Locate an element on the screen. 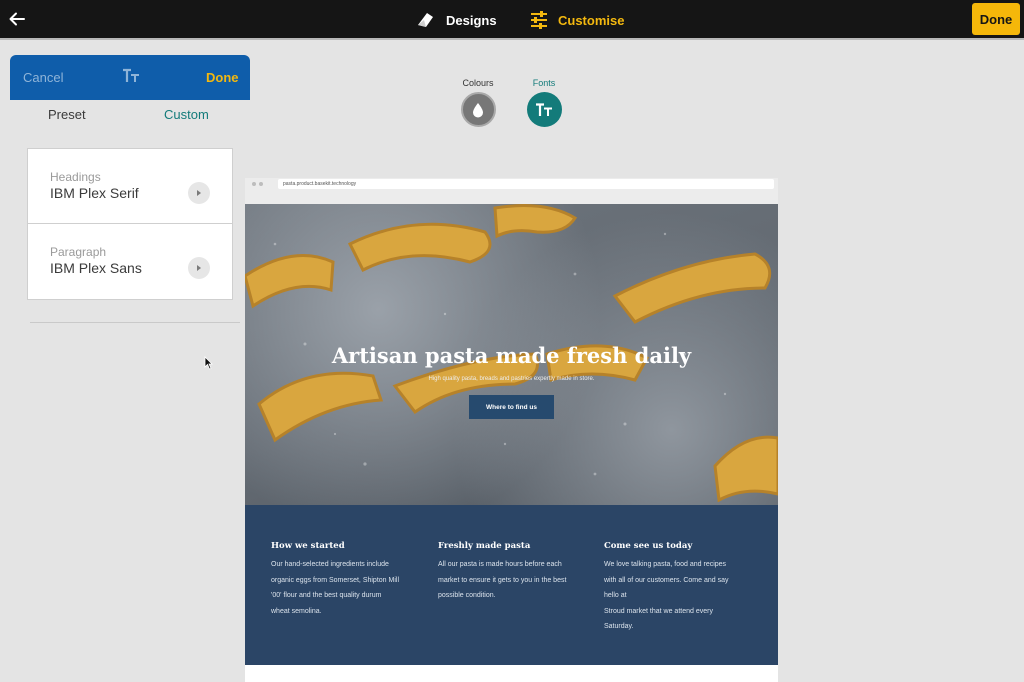  text-line: We love talking pasta, food and recipes is located at coordinates (665, 564).